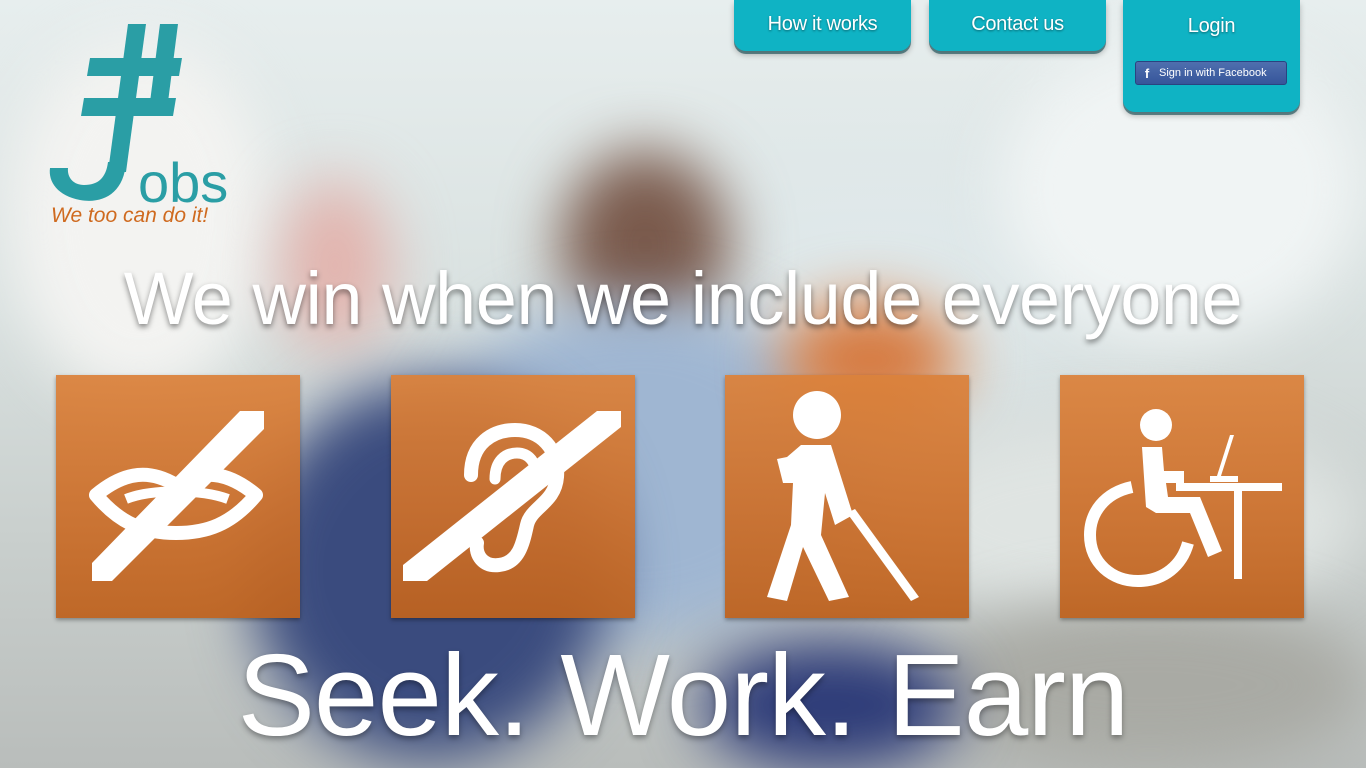  What do you see at coordinates (1147, 73) in the screenshot?
I see `facebook-icon: f` at bounding box center [1147, 73].